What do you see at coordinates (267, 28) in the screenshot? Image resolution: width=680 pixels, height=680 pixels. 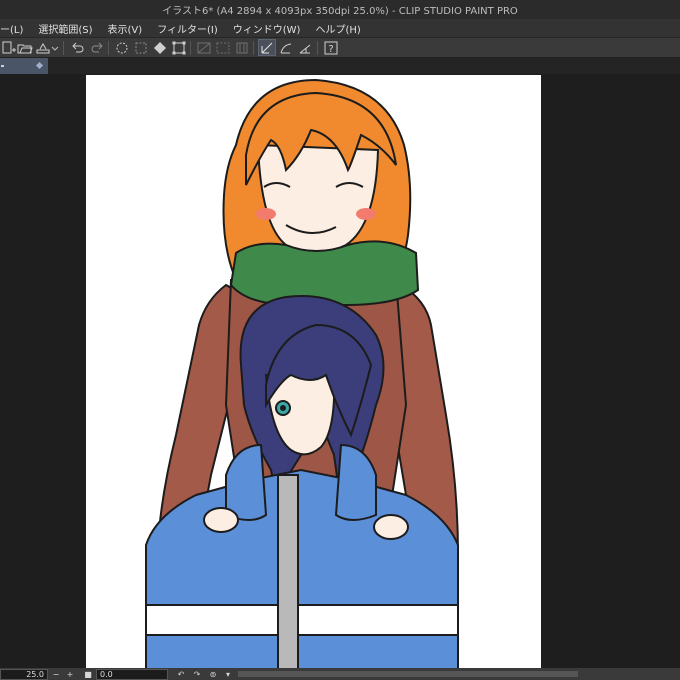 I see `menu-window: ウィンドウ(W)` at bounding box center [267, 28].